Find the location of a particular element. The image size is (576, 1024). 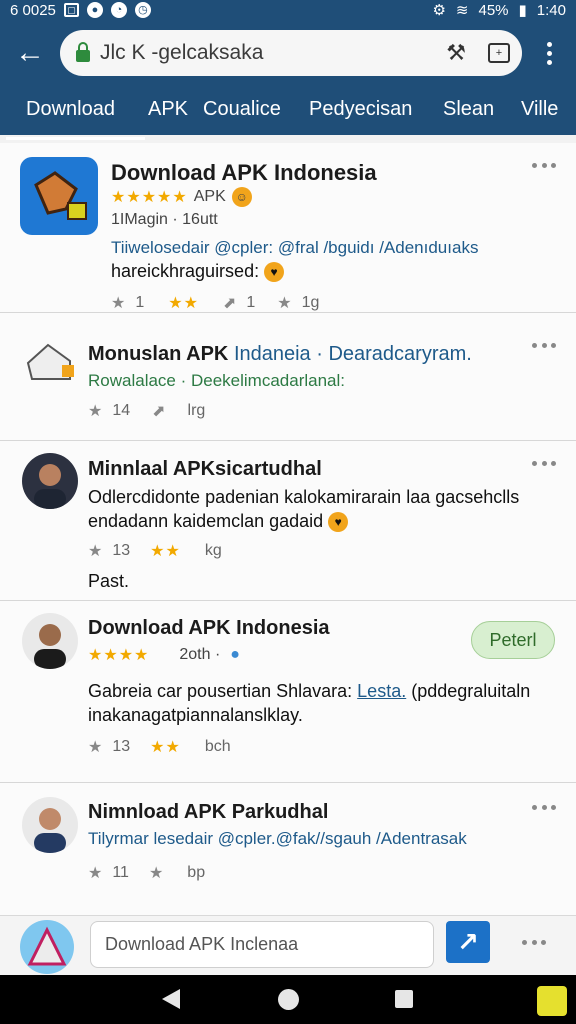

post-title: Monuslan APK Indaneia · Dearadcaryram. is located at coordinates (280, 354).